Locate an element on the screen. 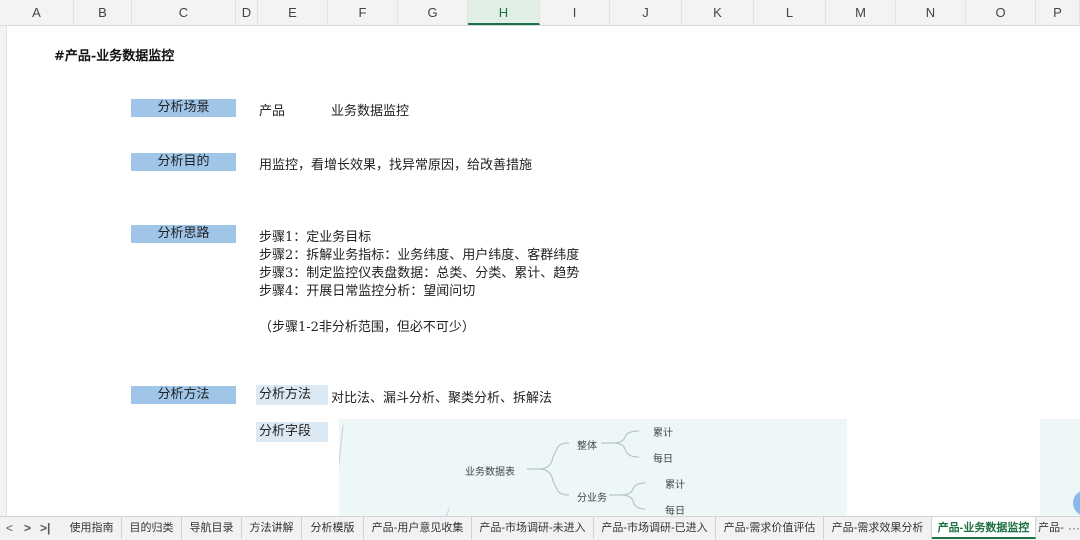  method-sub-label: 分析方法 is located at coordinates (292, 395).